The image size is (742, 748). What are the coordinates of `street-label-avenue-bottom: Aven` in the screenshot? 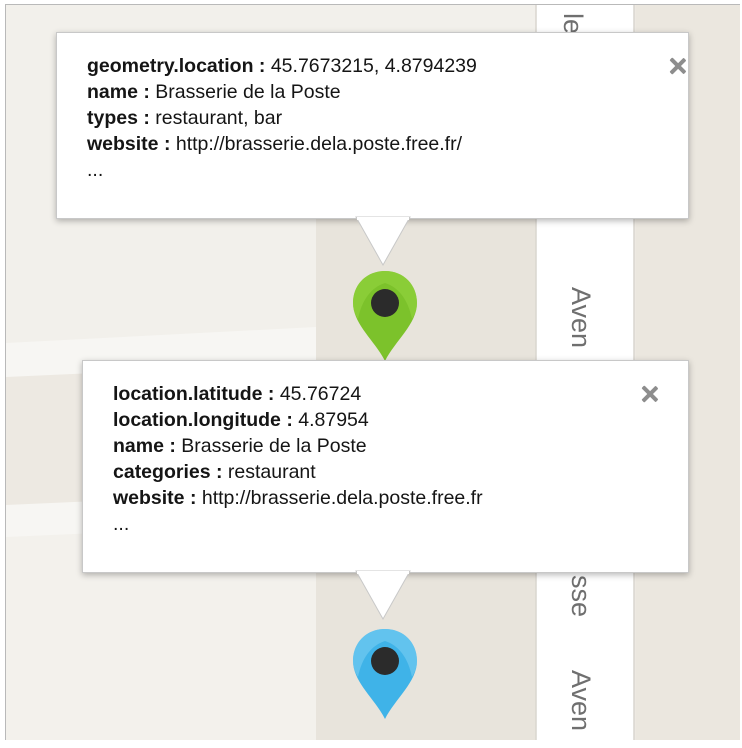 It's located at (581, 701).